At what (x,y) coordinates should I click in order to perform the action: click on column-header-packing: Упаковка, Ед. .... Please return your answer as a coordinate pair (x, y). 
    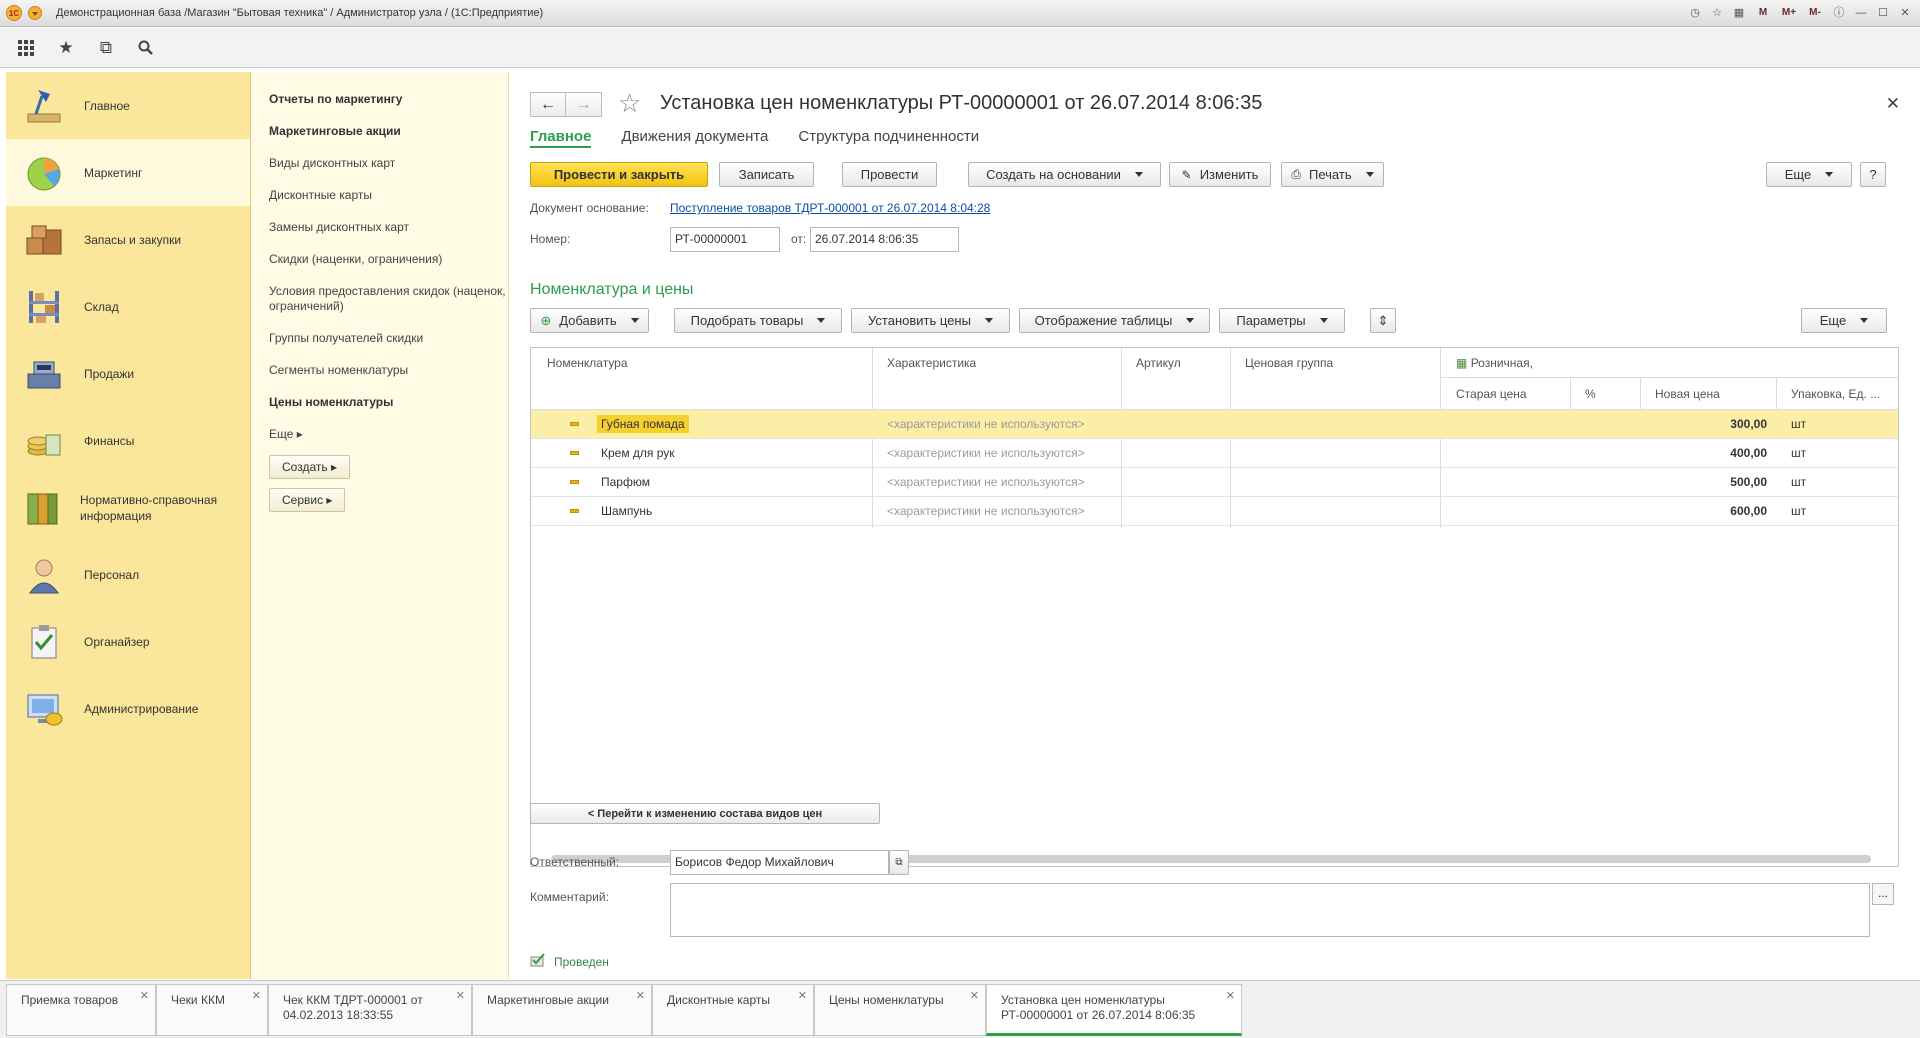
    Looking at the image, I should click on (1835, 394).